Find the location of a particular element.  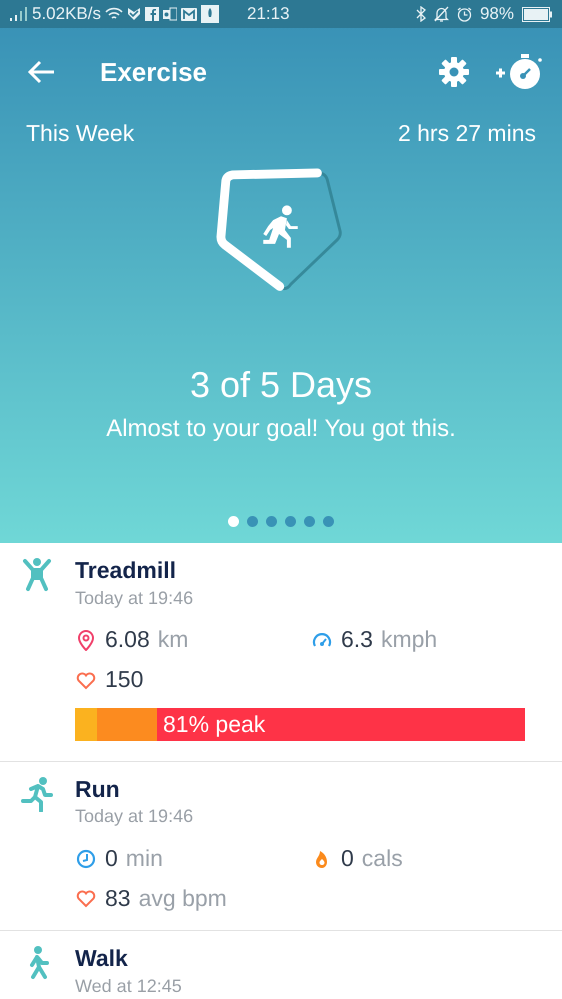

wifi-icon is located at coordinates (114, 14).